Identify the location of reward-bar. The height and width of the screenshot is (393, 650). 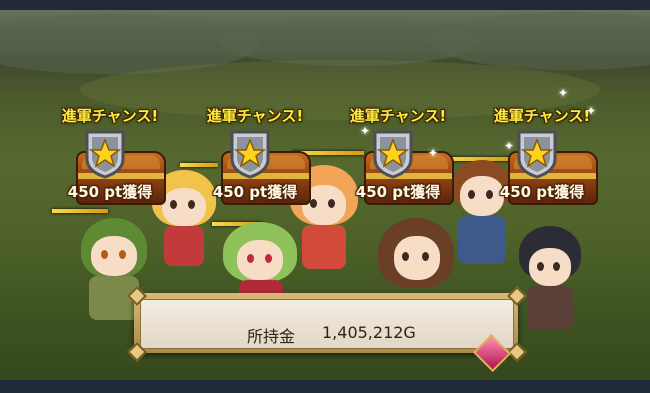
(80, 211).